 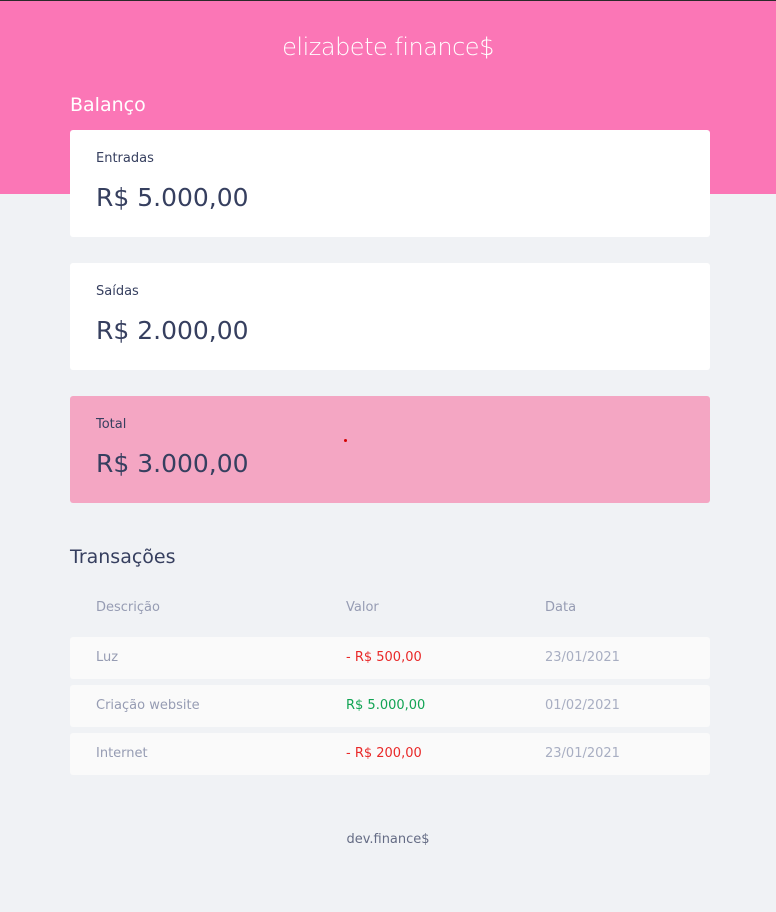 What do you see at coordinates (123, 557) in the screenshot?
I see `transactions-title: Transações` at bounding box center [123, 557].